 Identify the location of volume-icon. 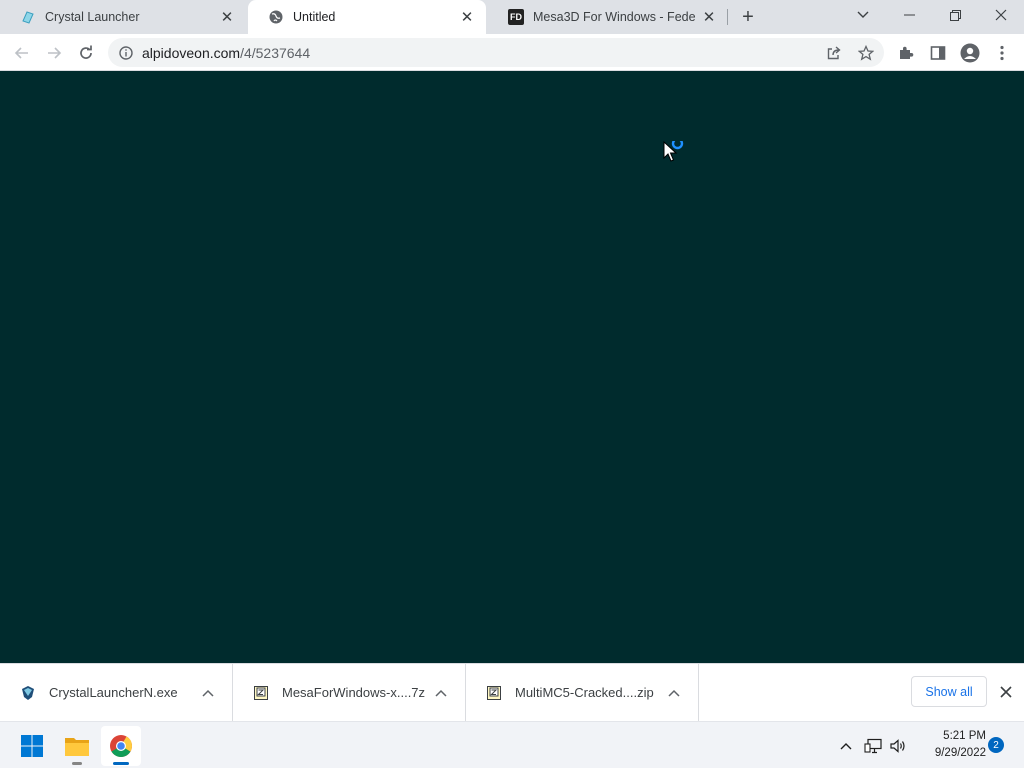
(898, 745).